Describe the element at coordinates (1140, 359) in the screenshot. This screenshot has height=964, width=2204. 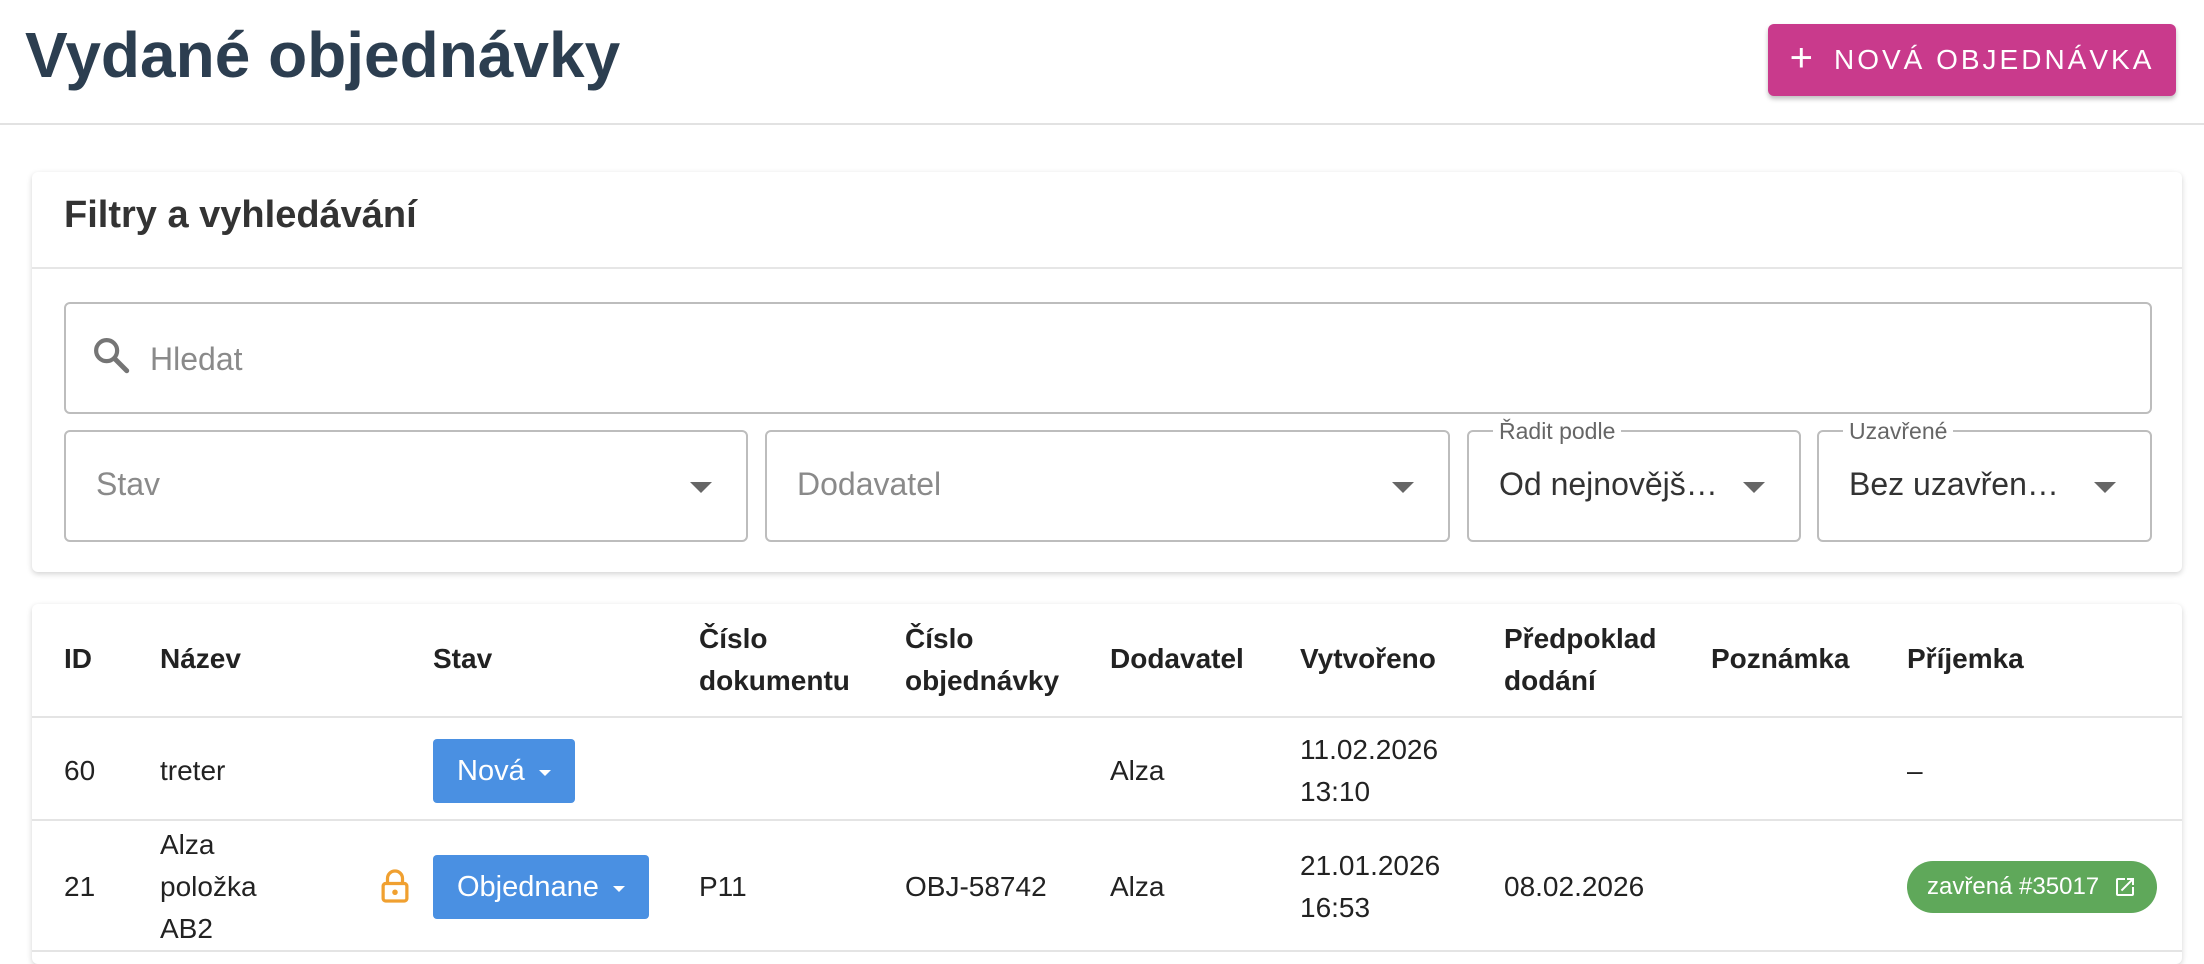
I see `search-input` at that location.